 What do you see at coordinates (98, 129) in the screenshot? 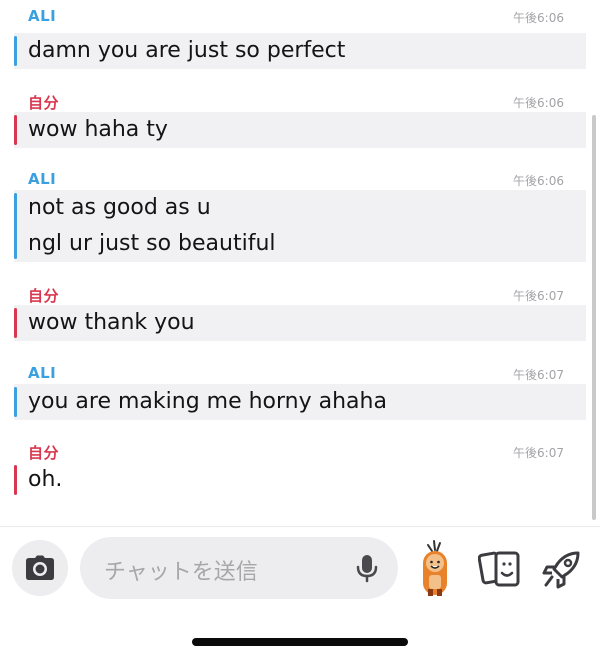
I see `message-text: wow haha ty` at bounding box center [98, 129].